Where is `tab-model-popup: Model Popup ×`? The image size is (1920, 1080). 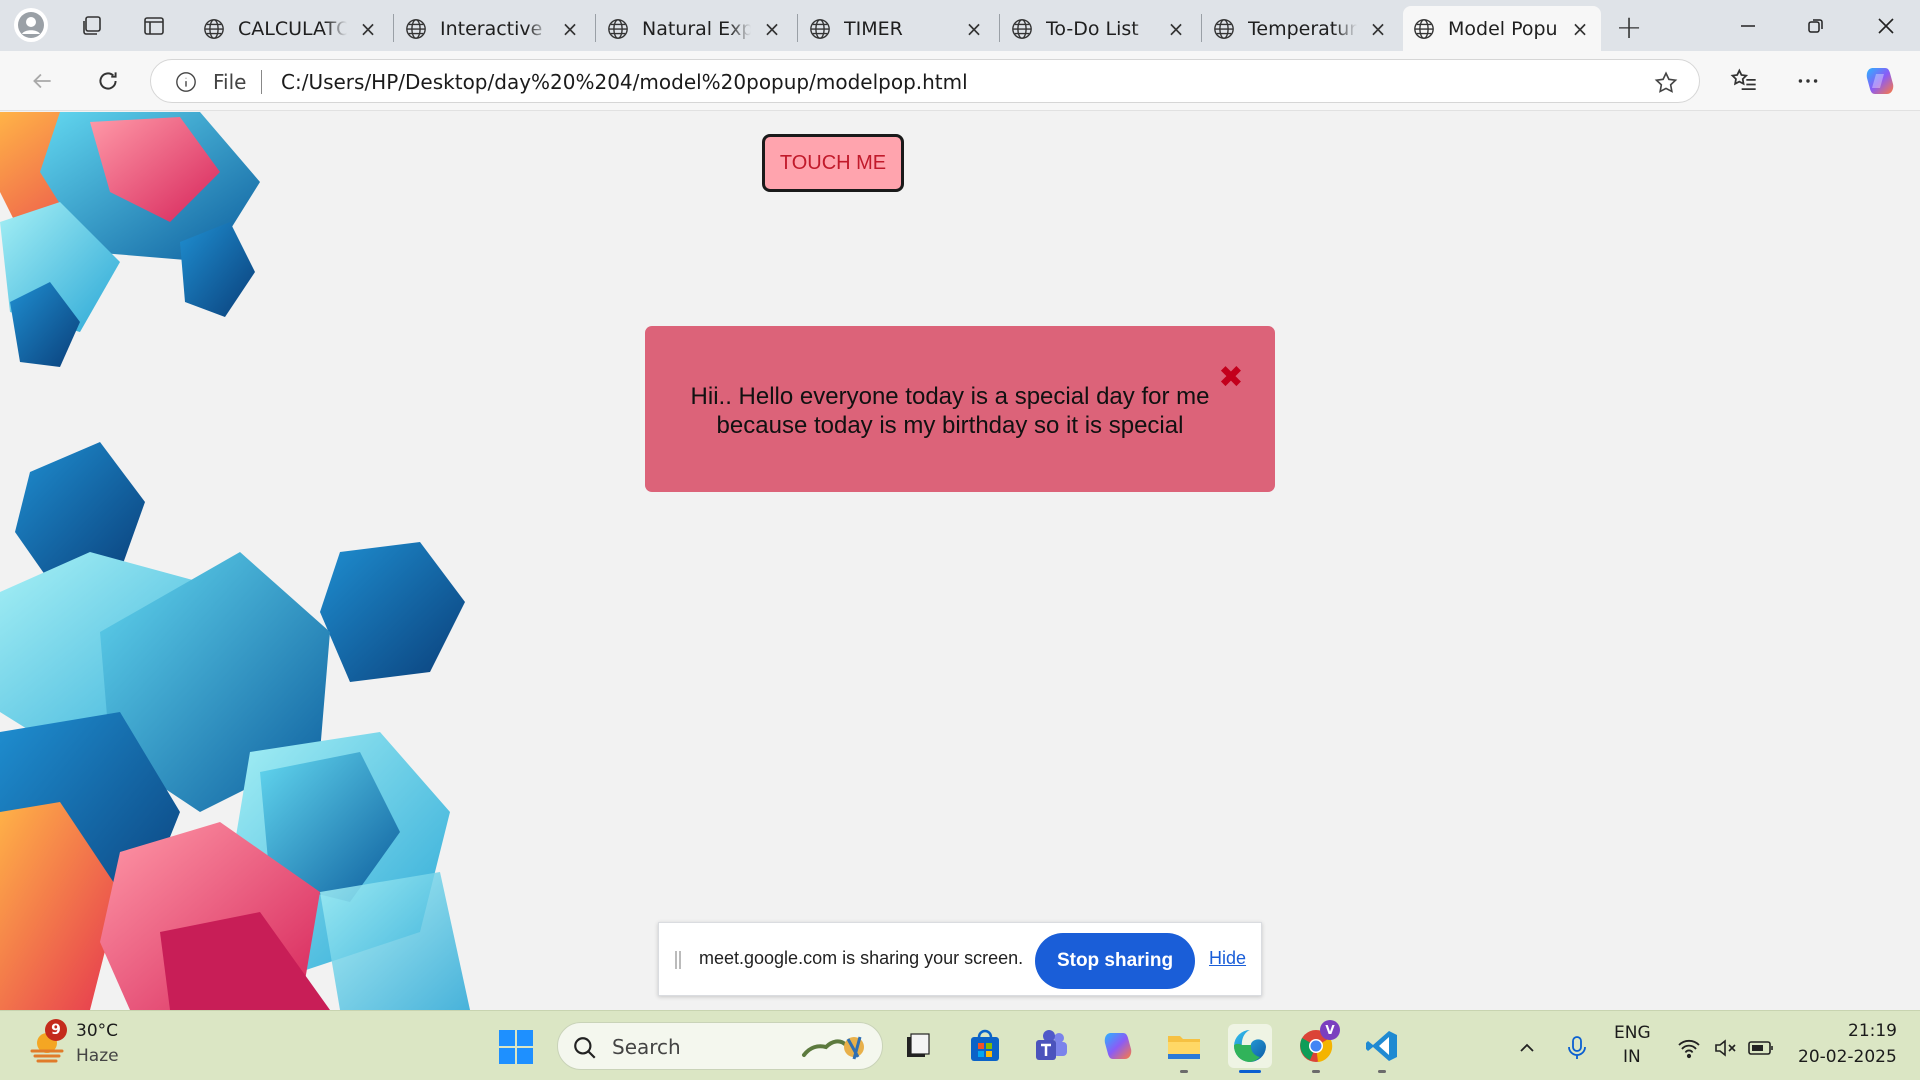 tab-model-popup: Model Popup × is located at coordinates (1502, 28).